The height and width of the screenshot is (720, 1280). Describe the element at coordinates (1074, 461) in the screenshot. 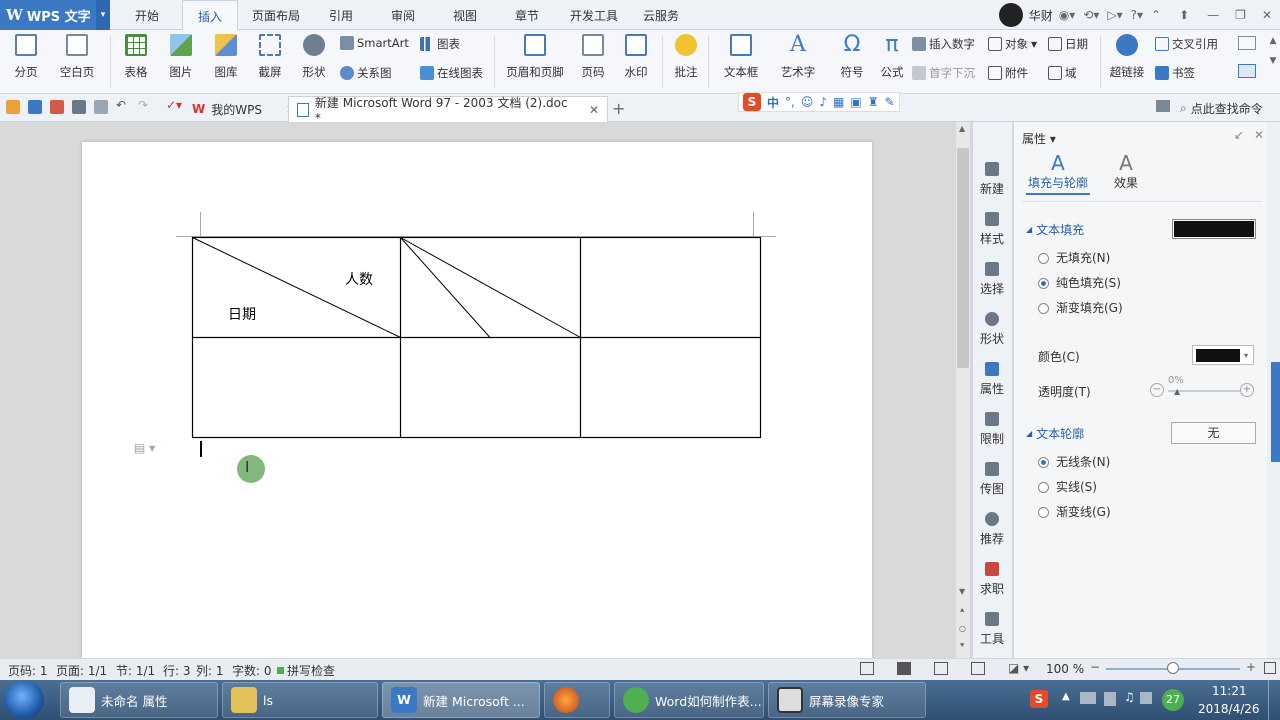

I see `no-line-radio: 无线条(N)` at that location.